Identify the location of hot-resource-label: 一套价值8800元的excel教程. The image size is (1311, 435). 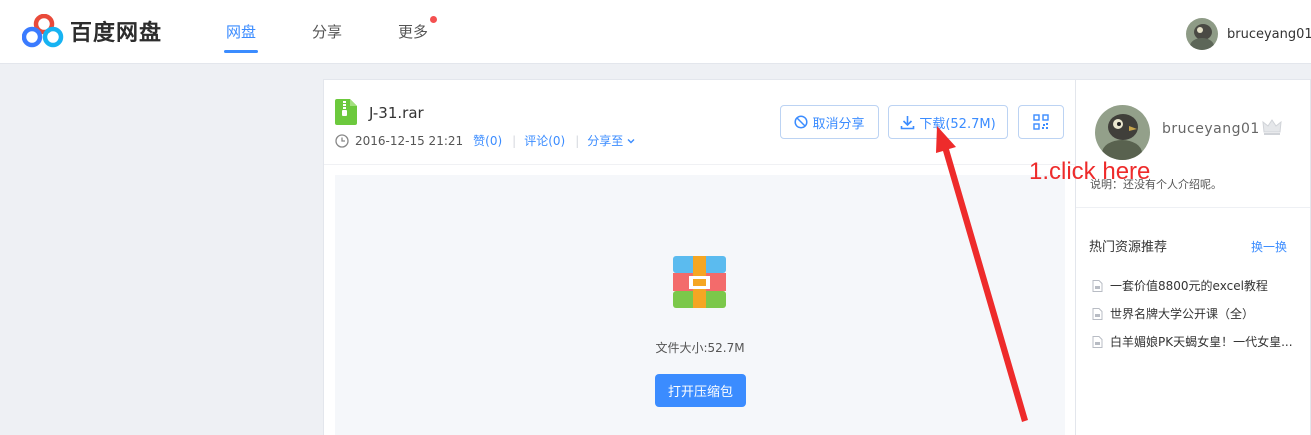
(1189, 286).